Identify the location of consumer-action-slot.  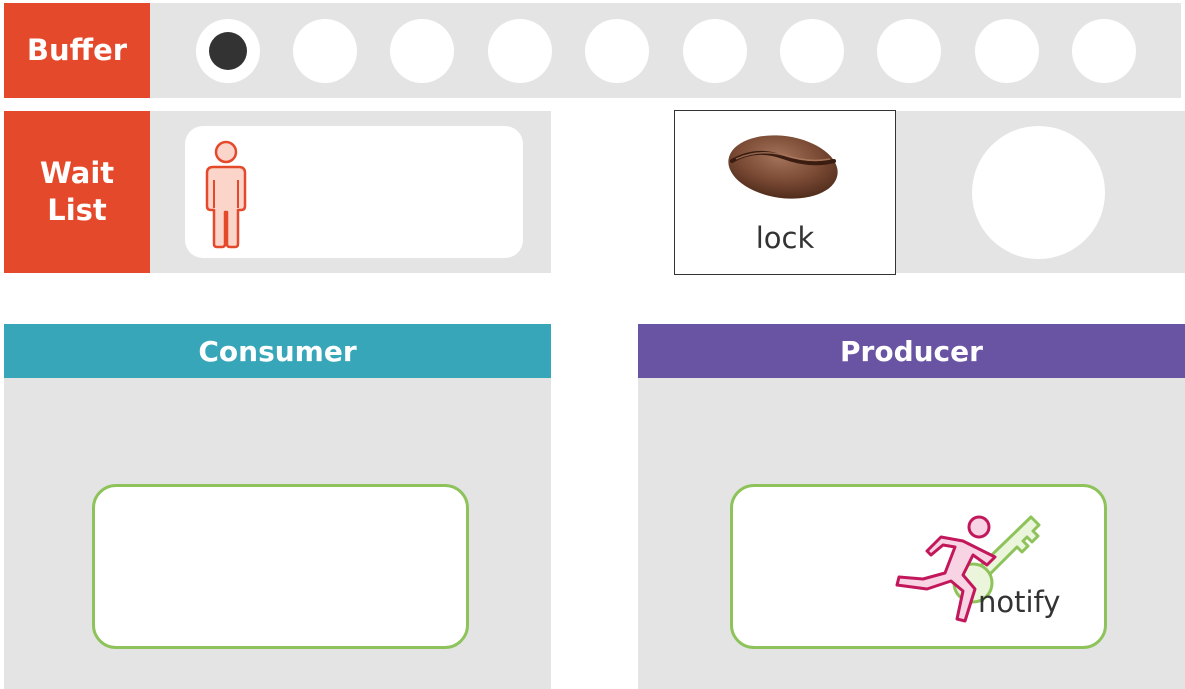
(280, 566).